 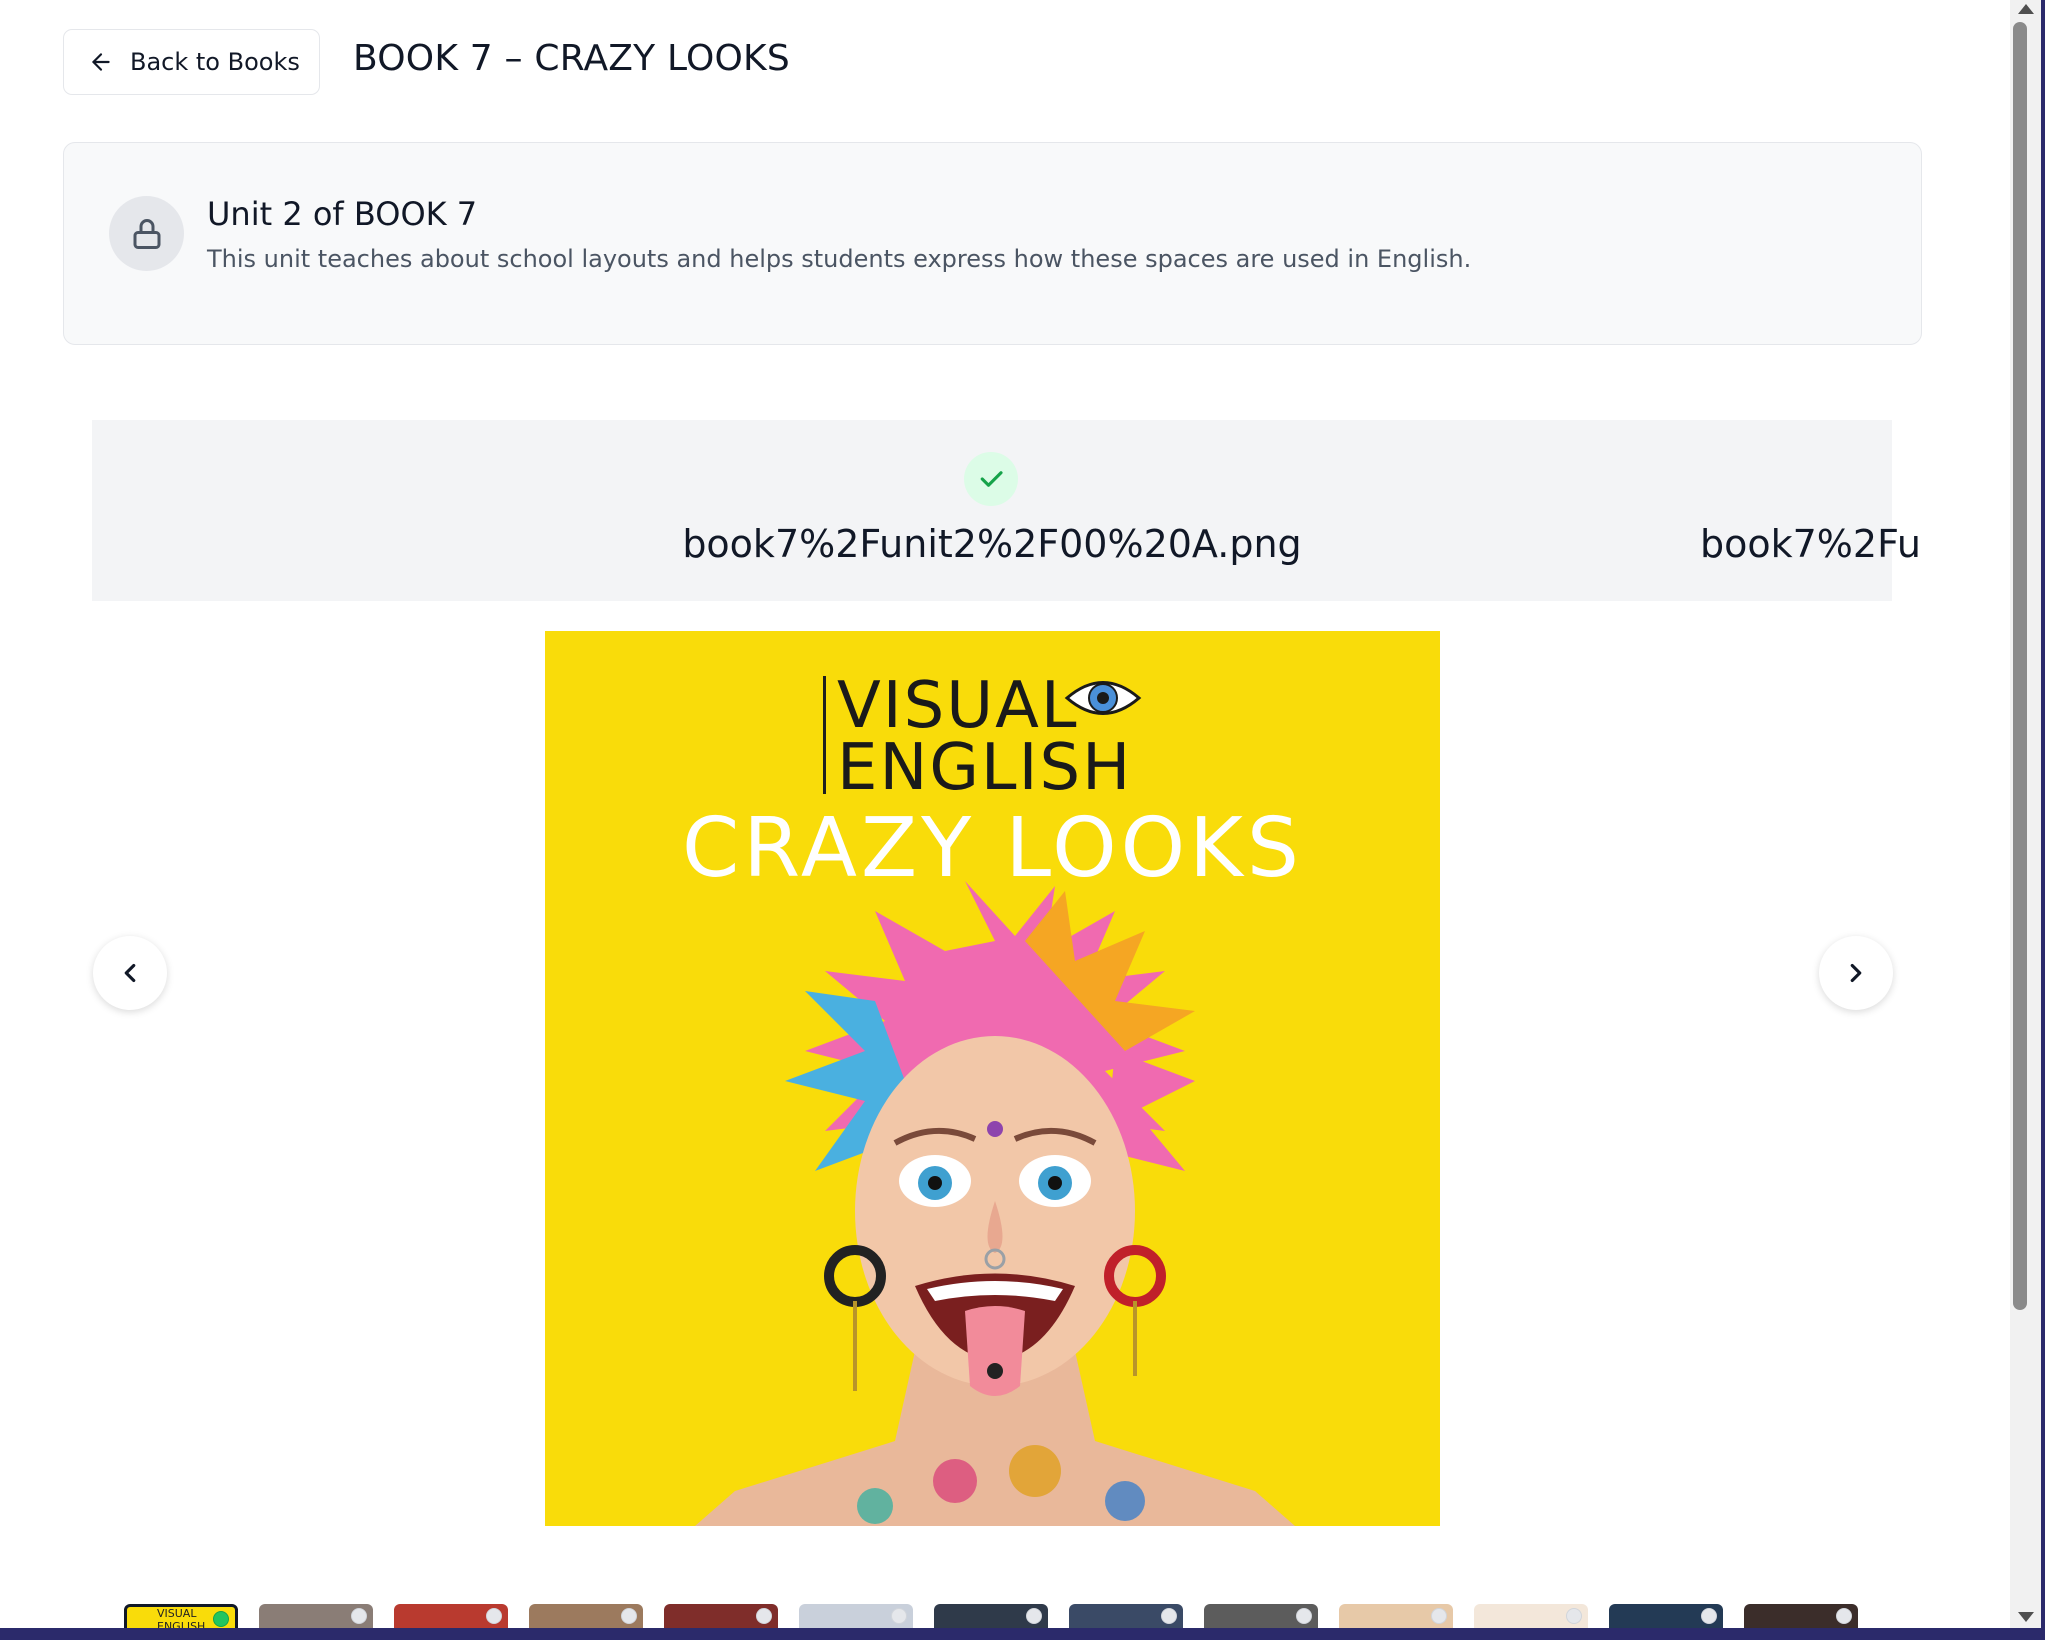 I want to click on window-right-border, so click(x=2043, y=820).